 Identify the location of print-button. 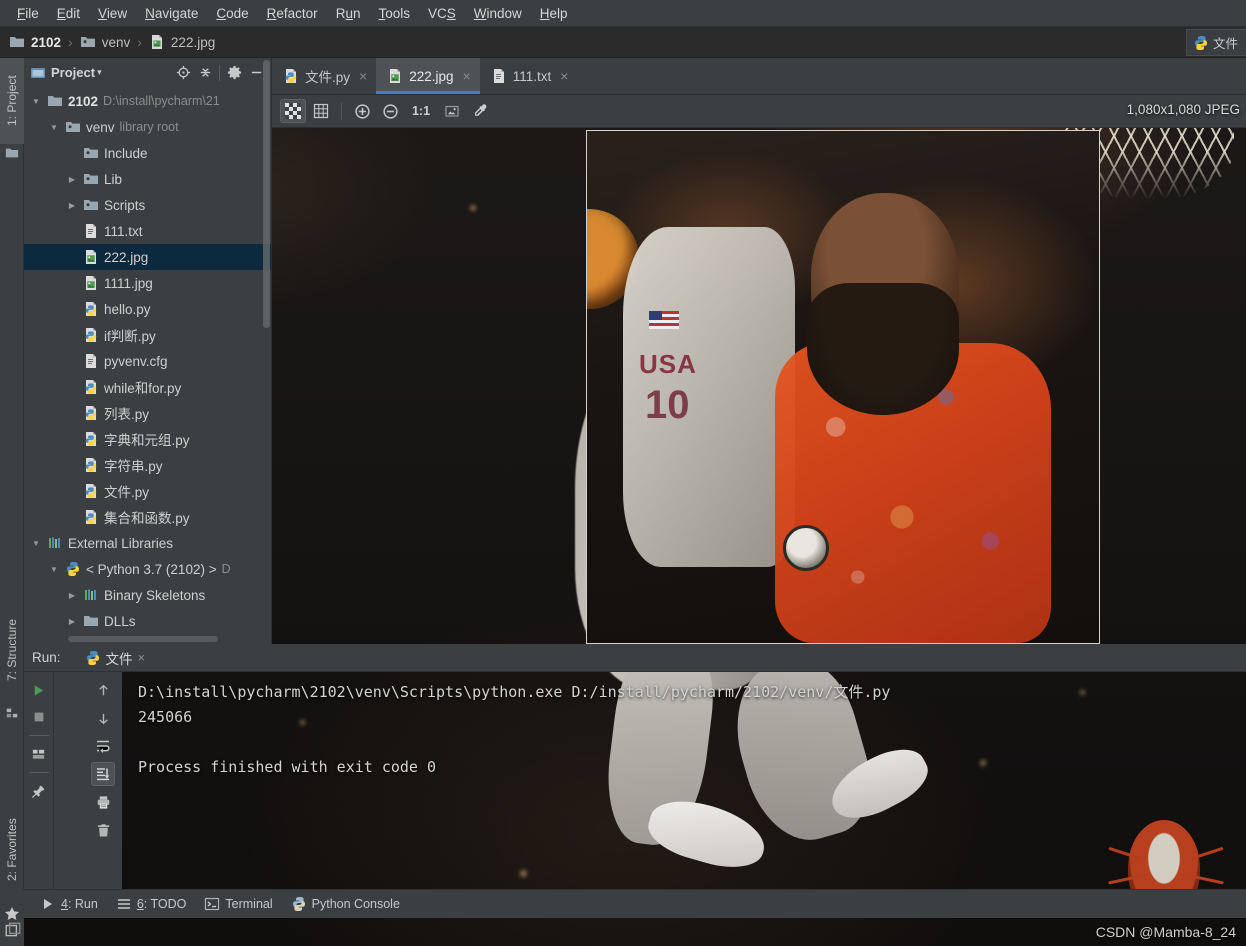
(103, 802).